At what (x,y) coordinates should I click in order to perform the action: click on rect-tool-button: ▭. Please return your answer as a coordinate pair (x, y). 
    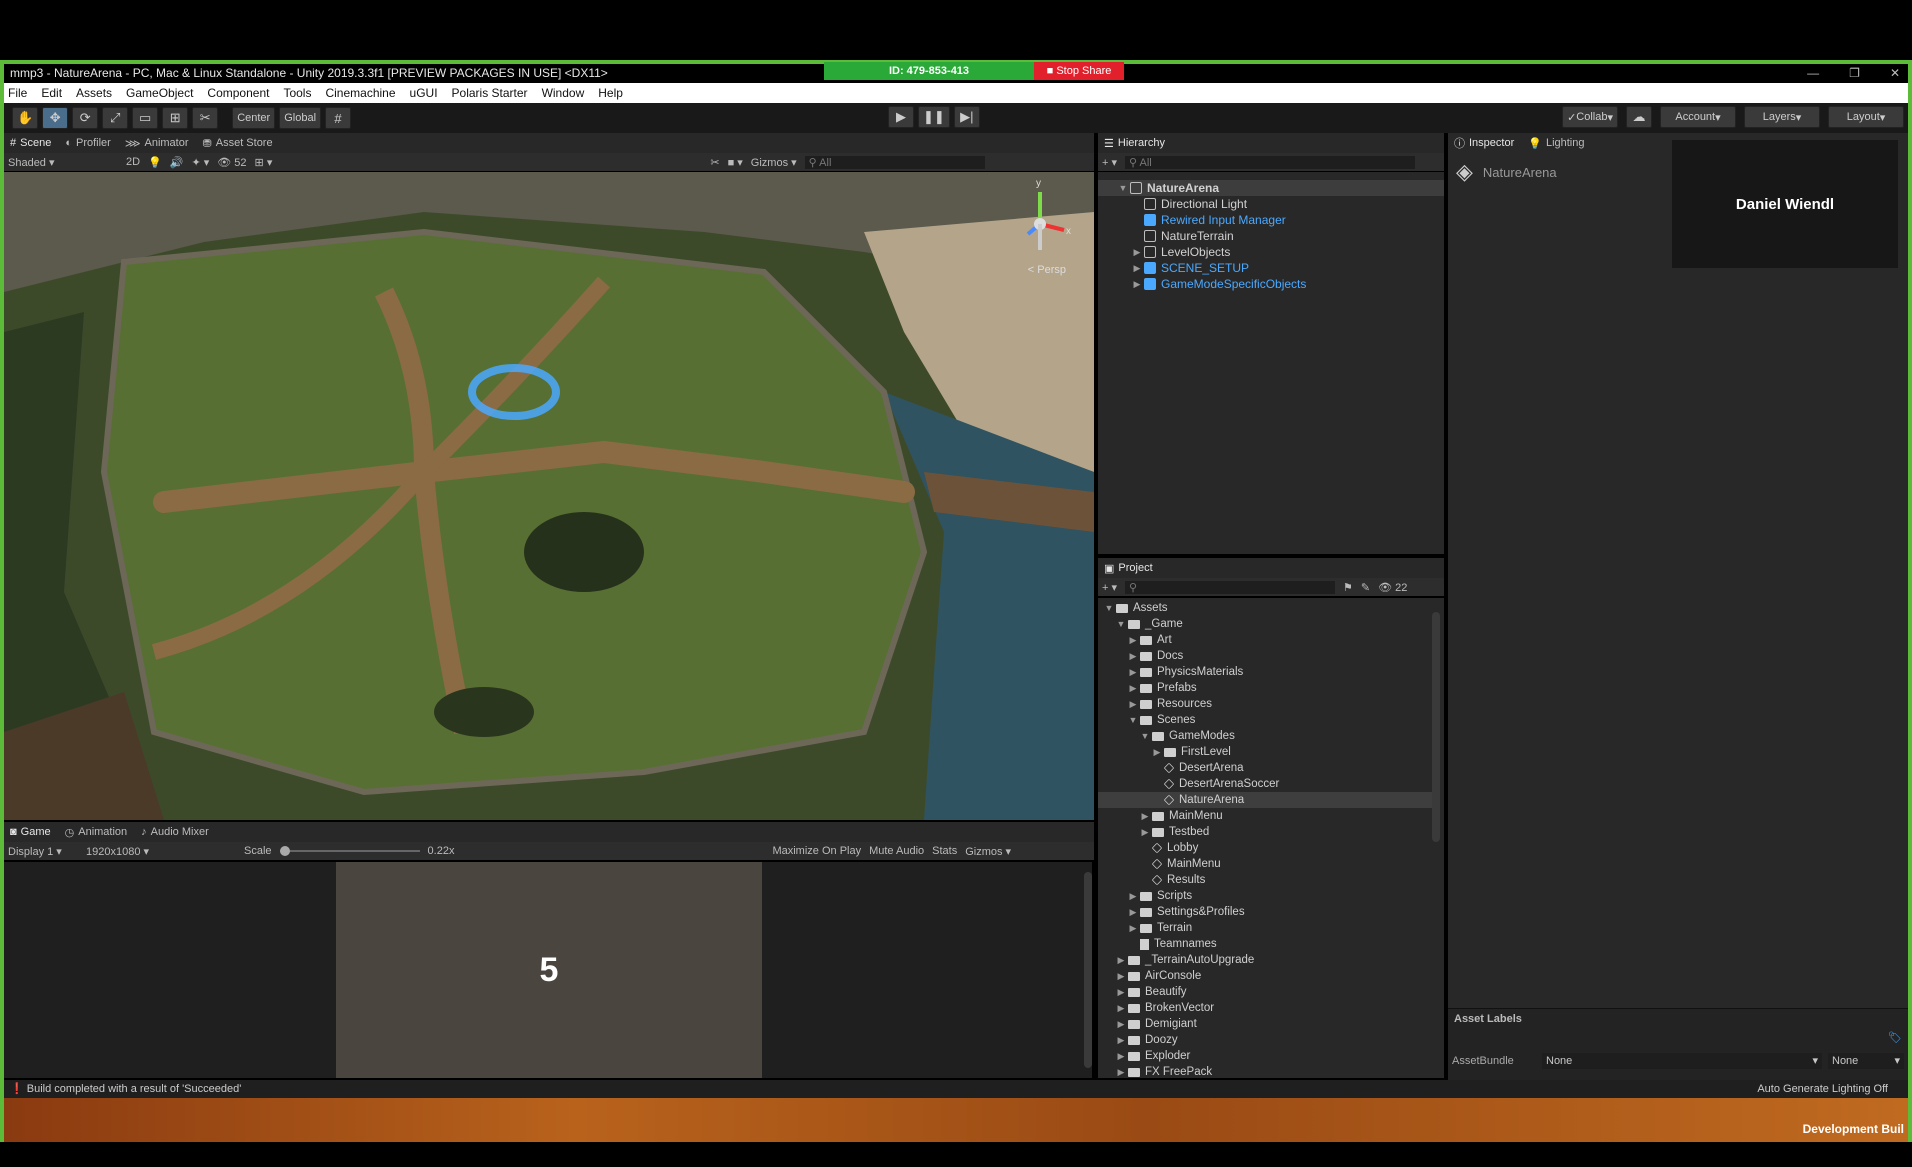
    Looking at the image, I should click on (145, 118).